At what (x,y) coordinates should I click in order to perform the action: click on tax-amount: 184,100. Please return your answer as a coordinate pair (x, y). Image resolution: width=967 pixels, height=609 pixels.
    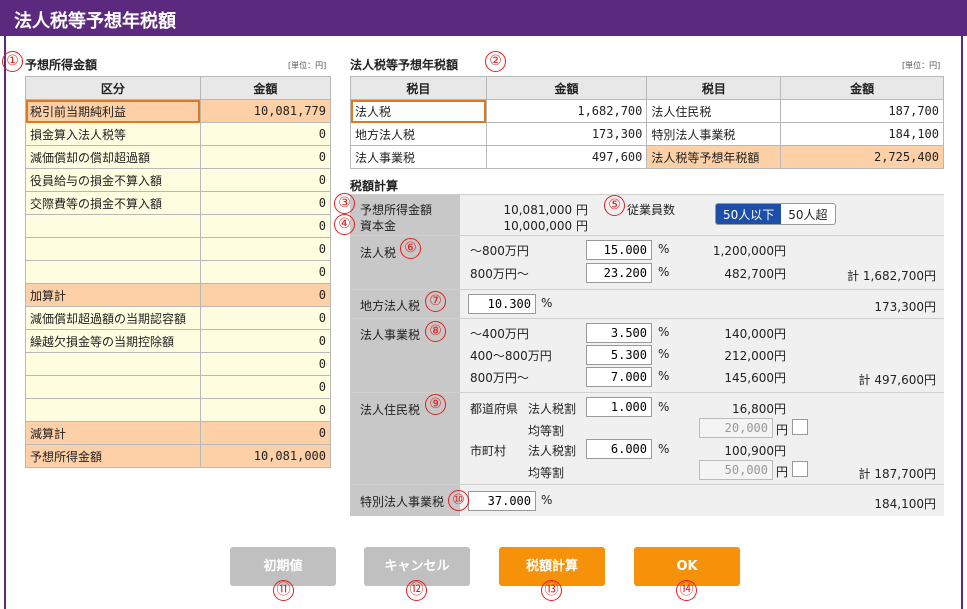
    Looking at the image, I should click on (862, 134).